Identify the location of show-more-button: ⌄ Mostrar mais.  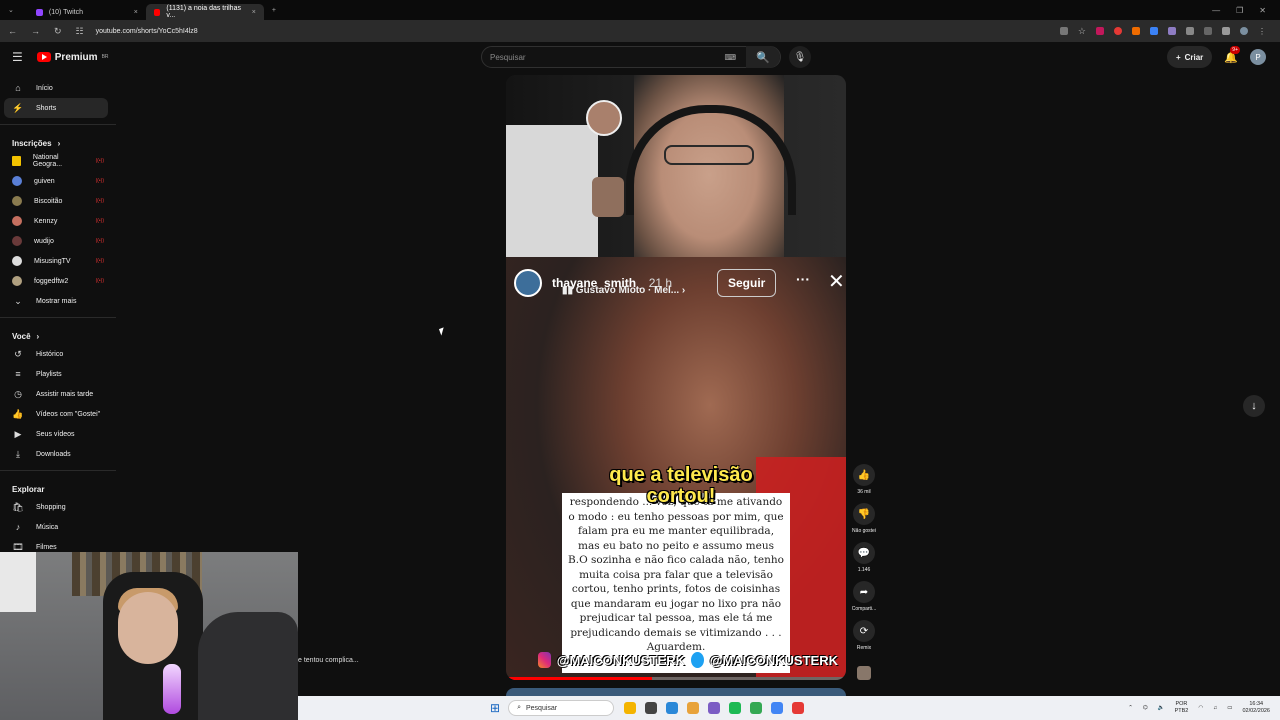
(58, 301).